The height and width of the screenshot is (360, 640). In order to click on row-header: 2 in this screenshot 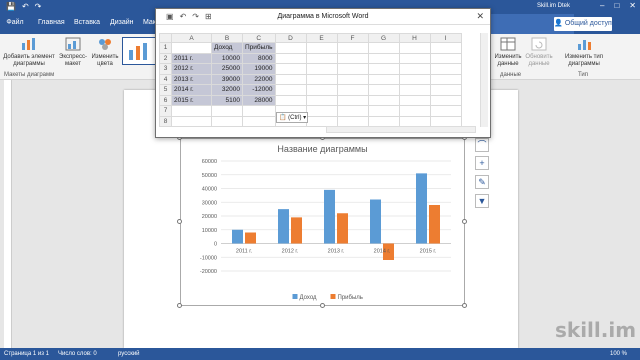, I will do `click(165, 58)`.